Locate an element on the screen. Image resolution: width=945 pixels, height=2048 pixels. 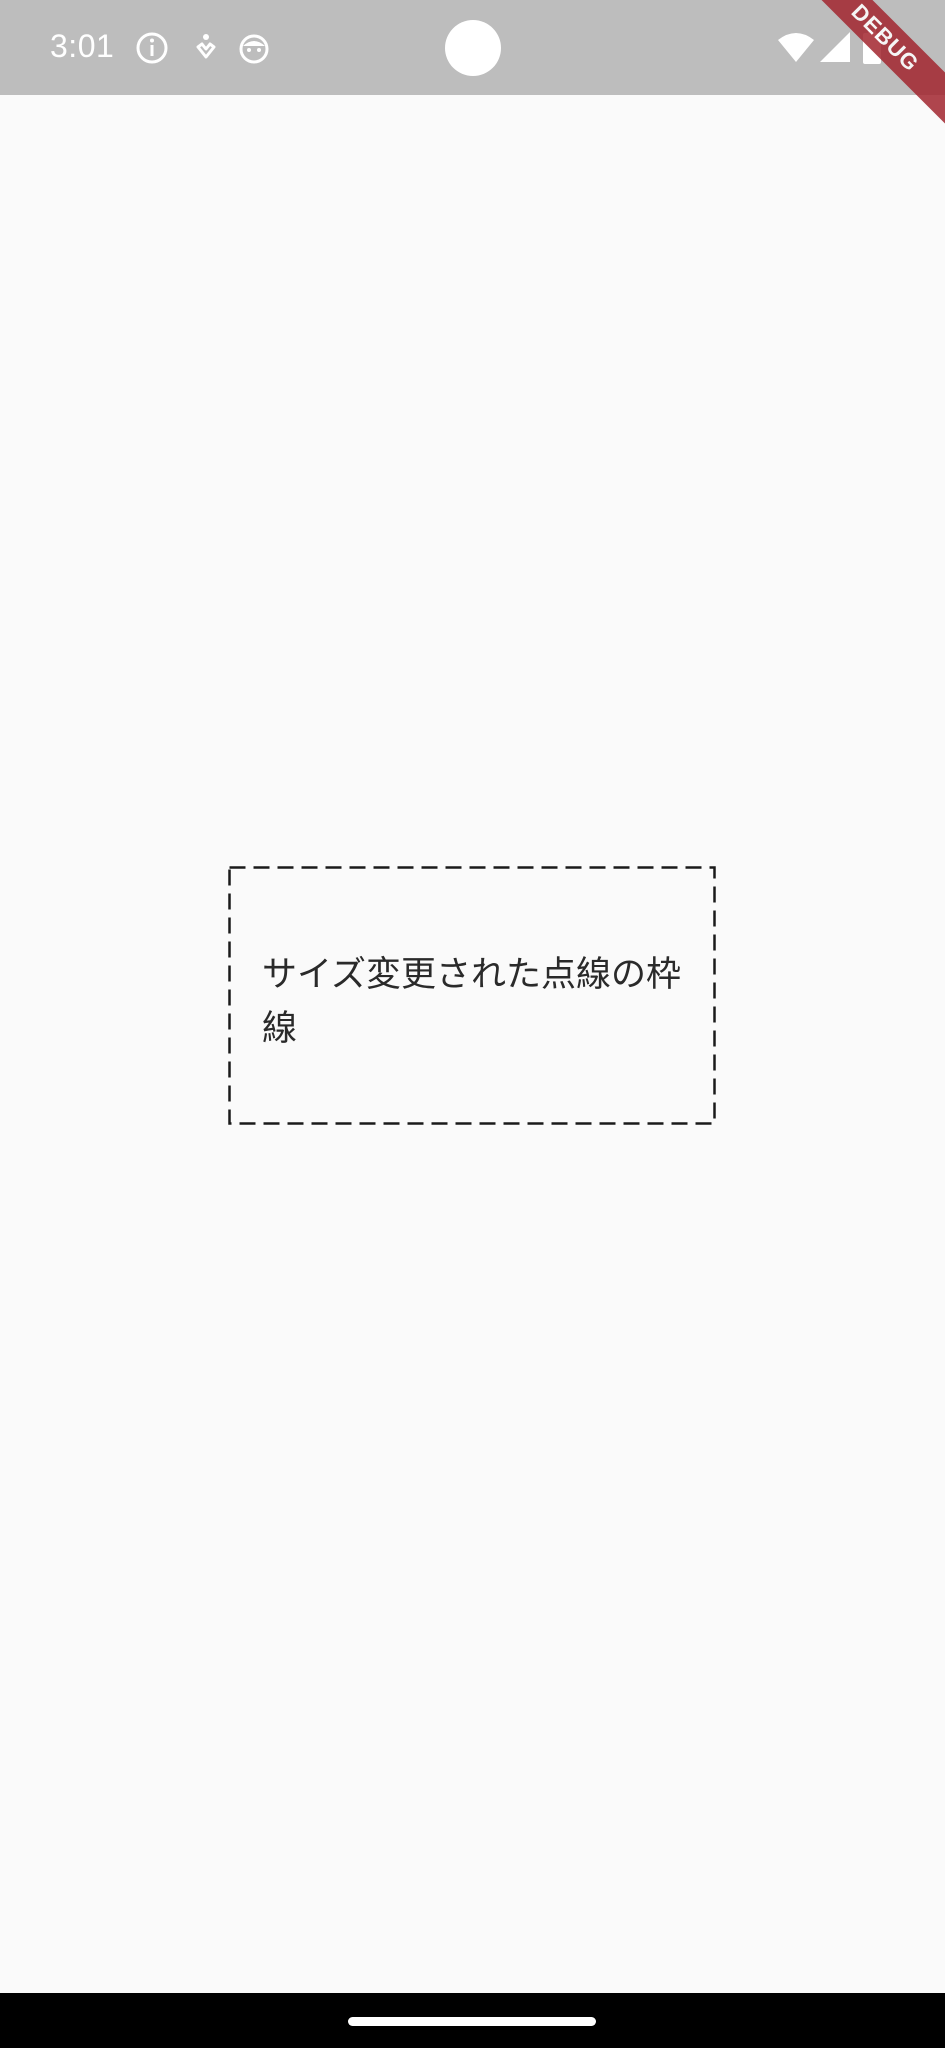
cell-signal-icon is located at coordinates (835, 48).